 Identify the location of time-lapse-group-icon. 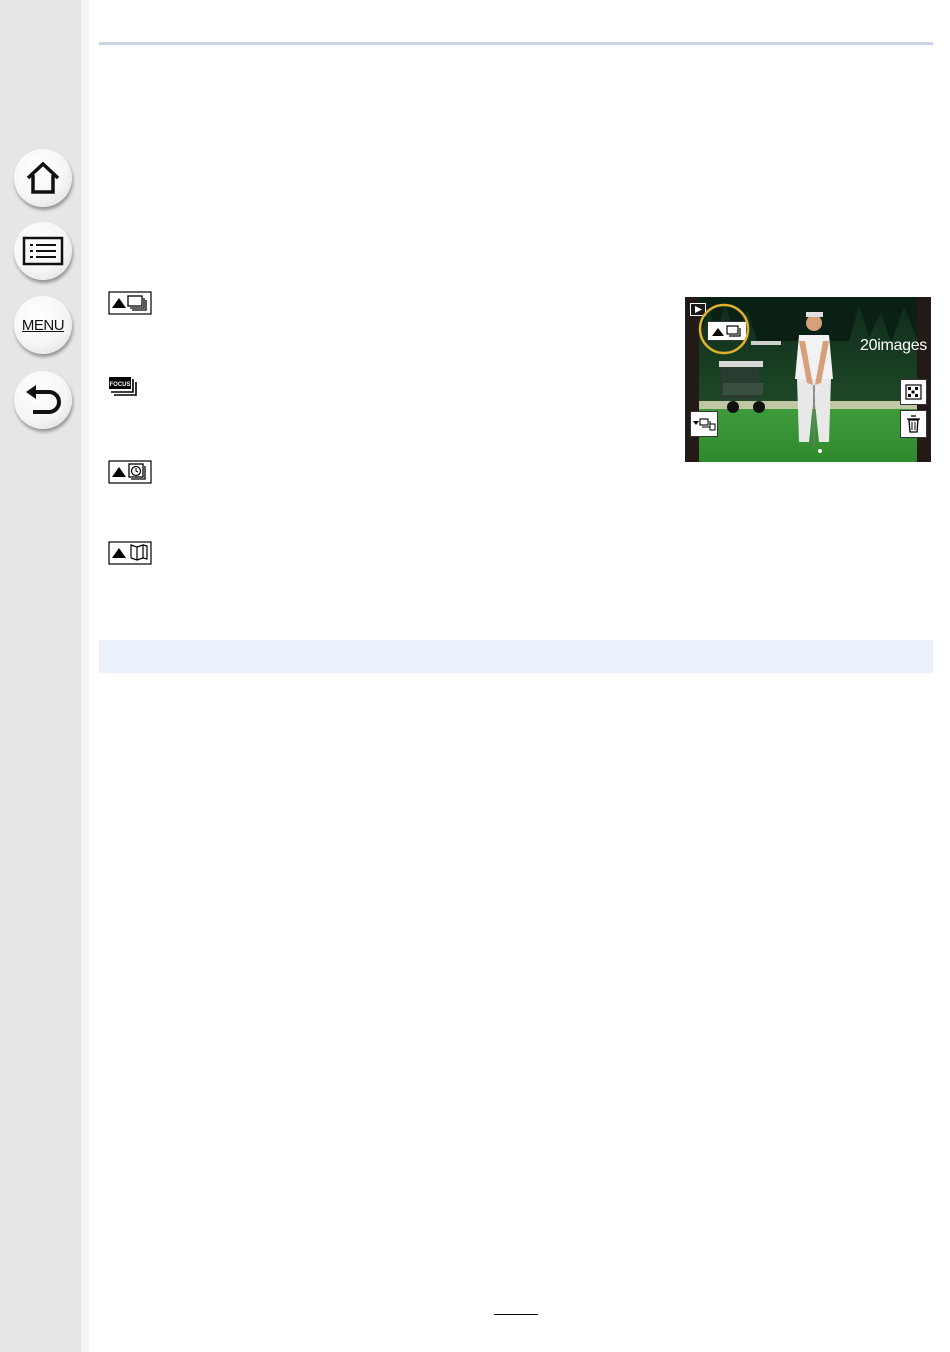
(130, 474).